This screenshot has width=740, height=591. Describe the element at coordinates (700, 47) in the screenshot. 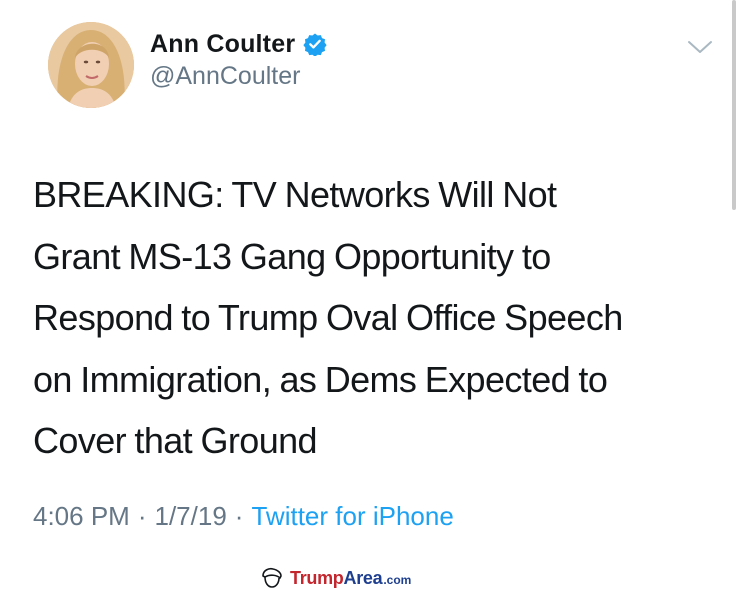

I see `chevron-down-icon` at that location.